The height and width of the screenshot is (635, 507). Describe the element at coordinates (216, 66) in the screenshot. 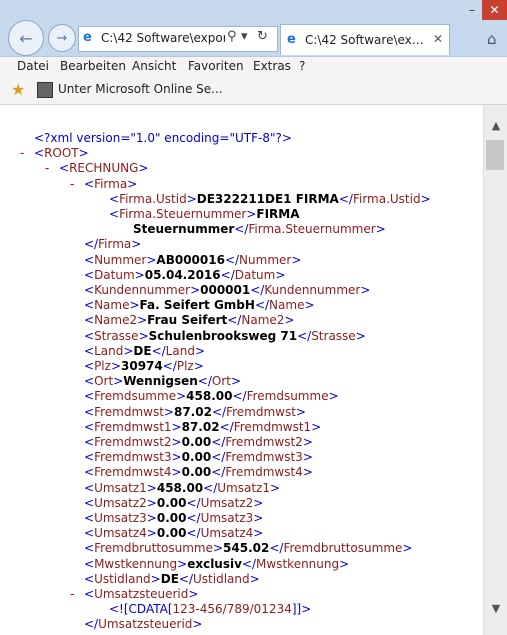

I see `menu-favoriten: Favoriten` at that location.